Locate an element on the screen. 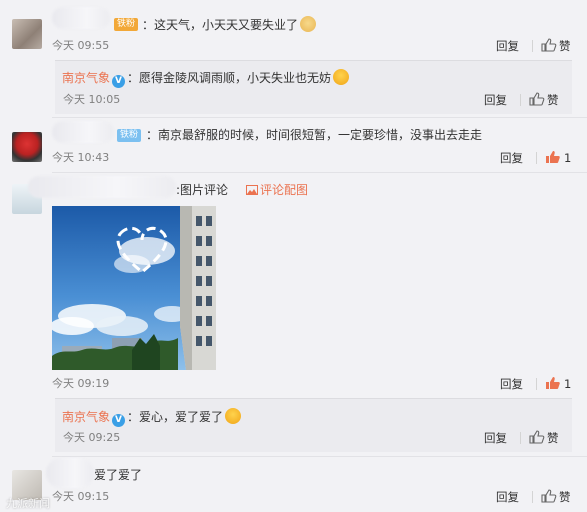  comment-time: 今天 10:43 is located at coordinates (81, 157).